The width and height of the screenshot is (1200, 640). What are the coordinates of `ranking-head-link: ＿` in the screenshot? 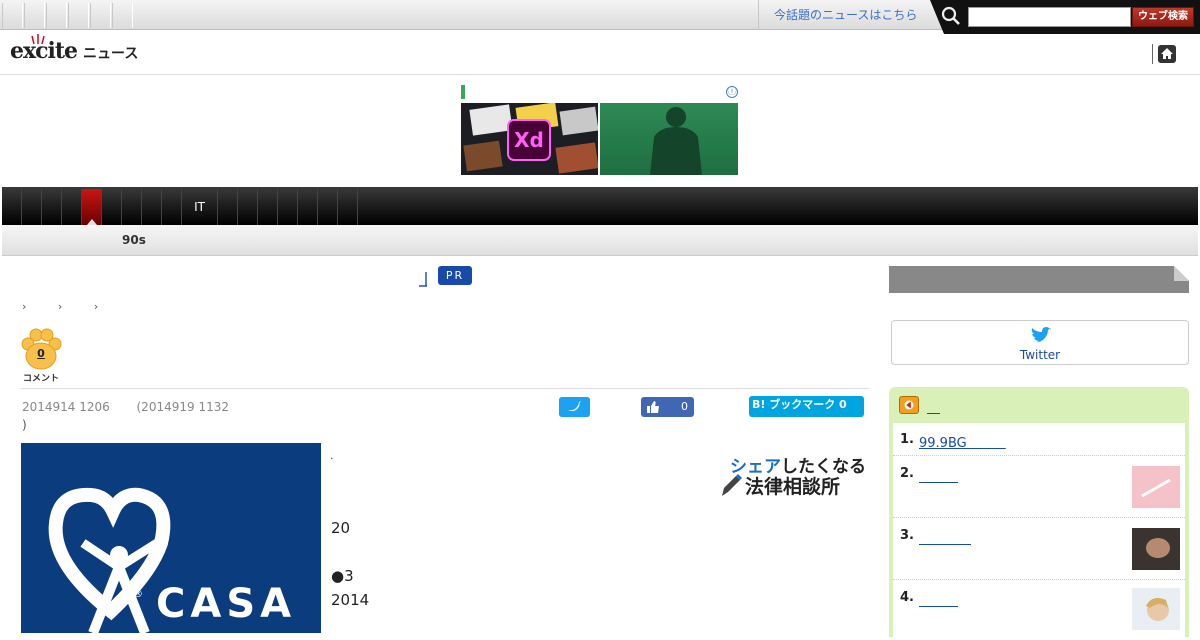 It's located at (933, 406).